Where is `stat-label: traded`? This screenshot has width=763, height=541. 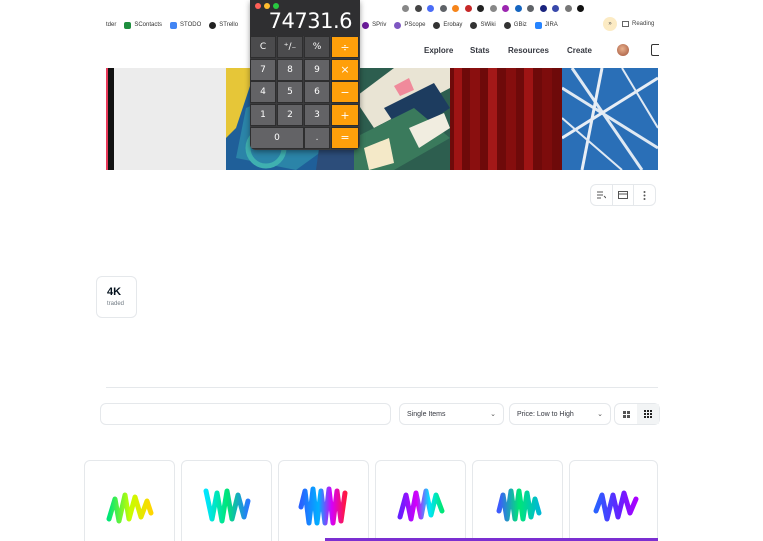
stat-label: traded is located at coordinates (116, 304).